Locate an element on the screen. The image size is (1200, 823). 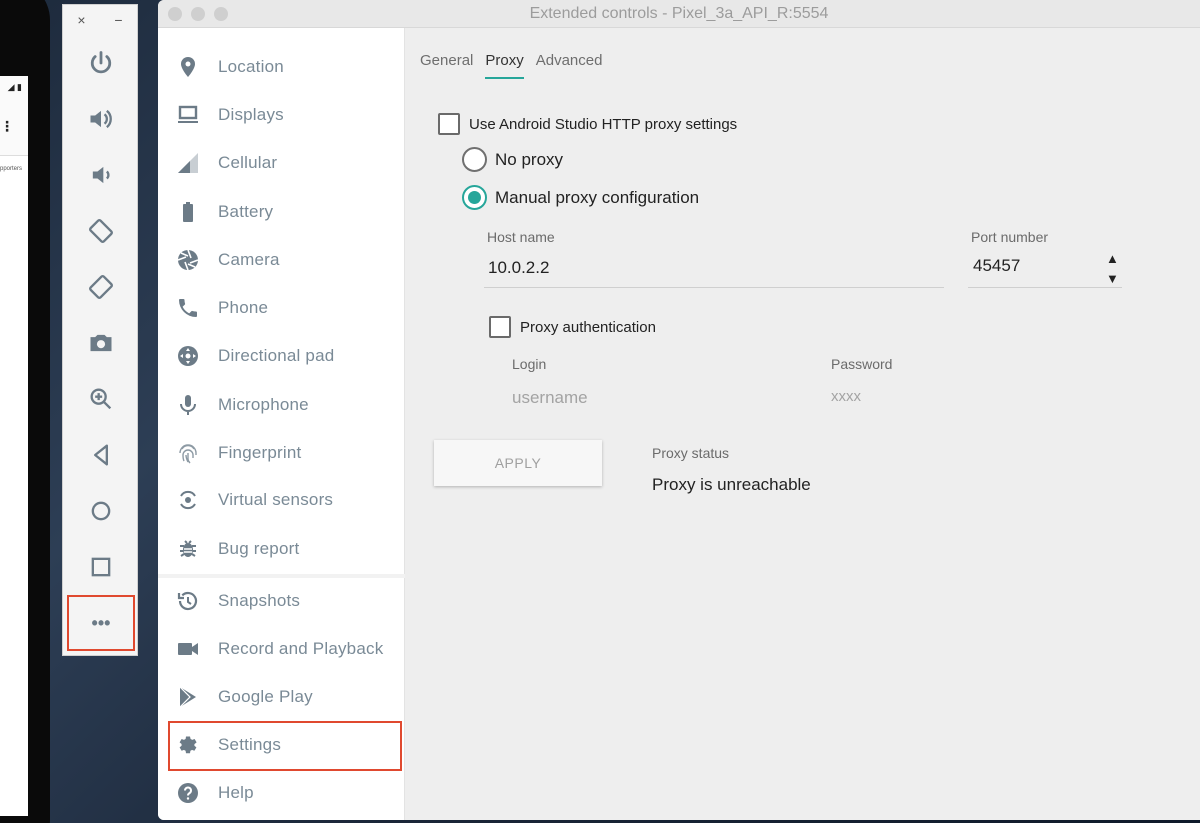
rotate-right-button is located at coordinates (101, 287).